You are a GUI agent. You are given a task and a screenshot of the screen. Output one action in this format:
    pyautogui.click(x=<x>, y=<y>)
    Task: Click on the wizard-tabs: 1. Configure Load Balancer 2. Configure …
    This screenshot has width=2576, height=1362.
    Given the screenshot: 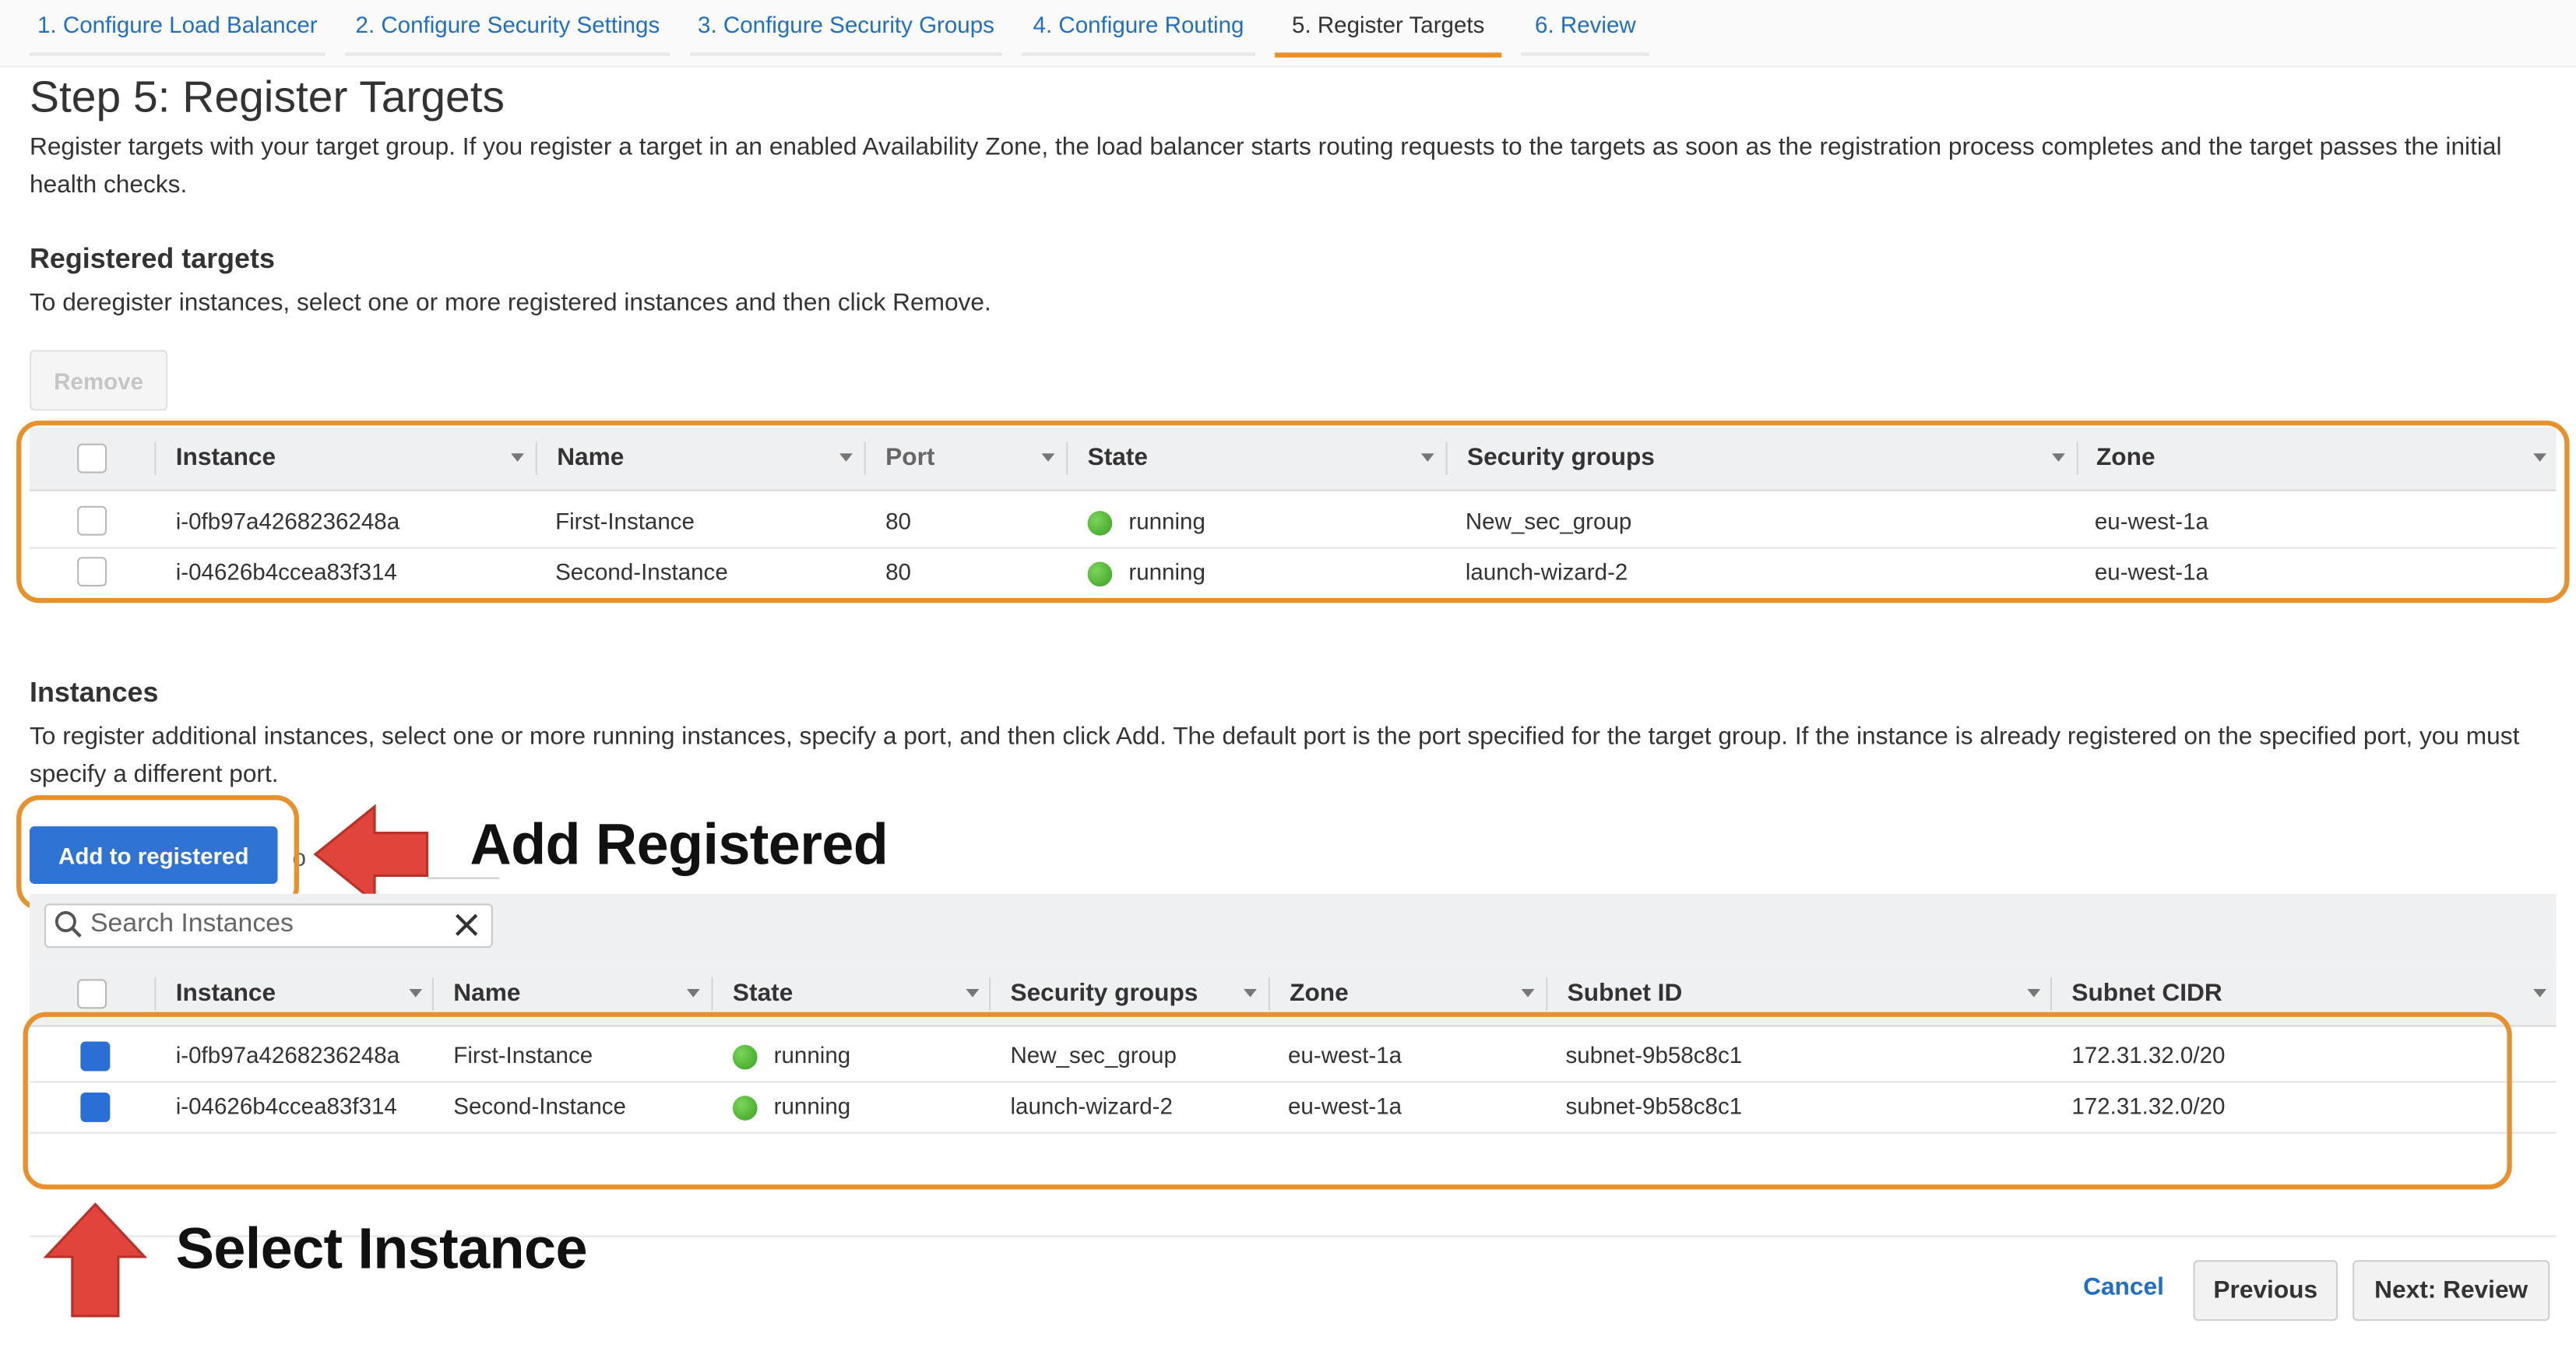 What is the action you would take?
    pyautogui.click(x=1288, y=34)
    